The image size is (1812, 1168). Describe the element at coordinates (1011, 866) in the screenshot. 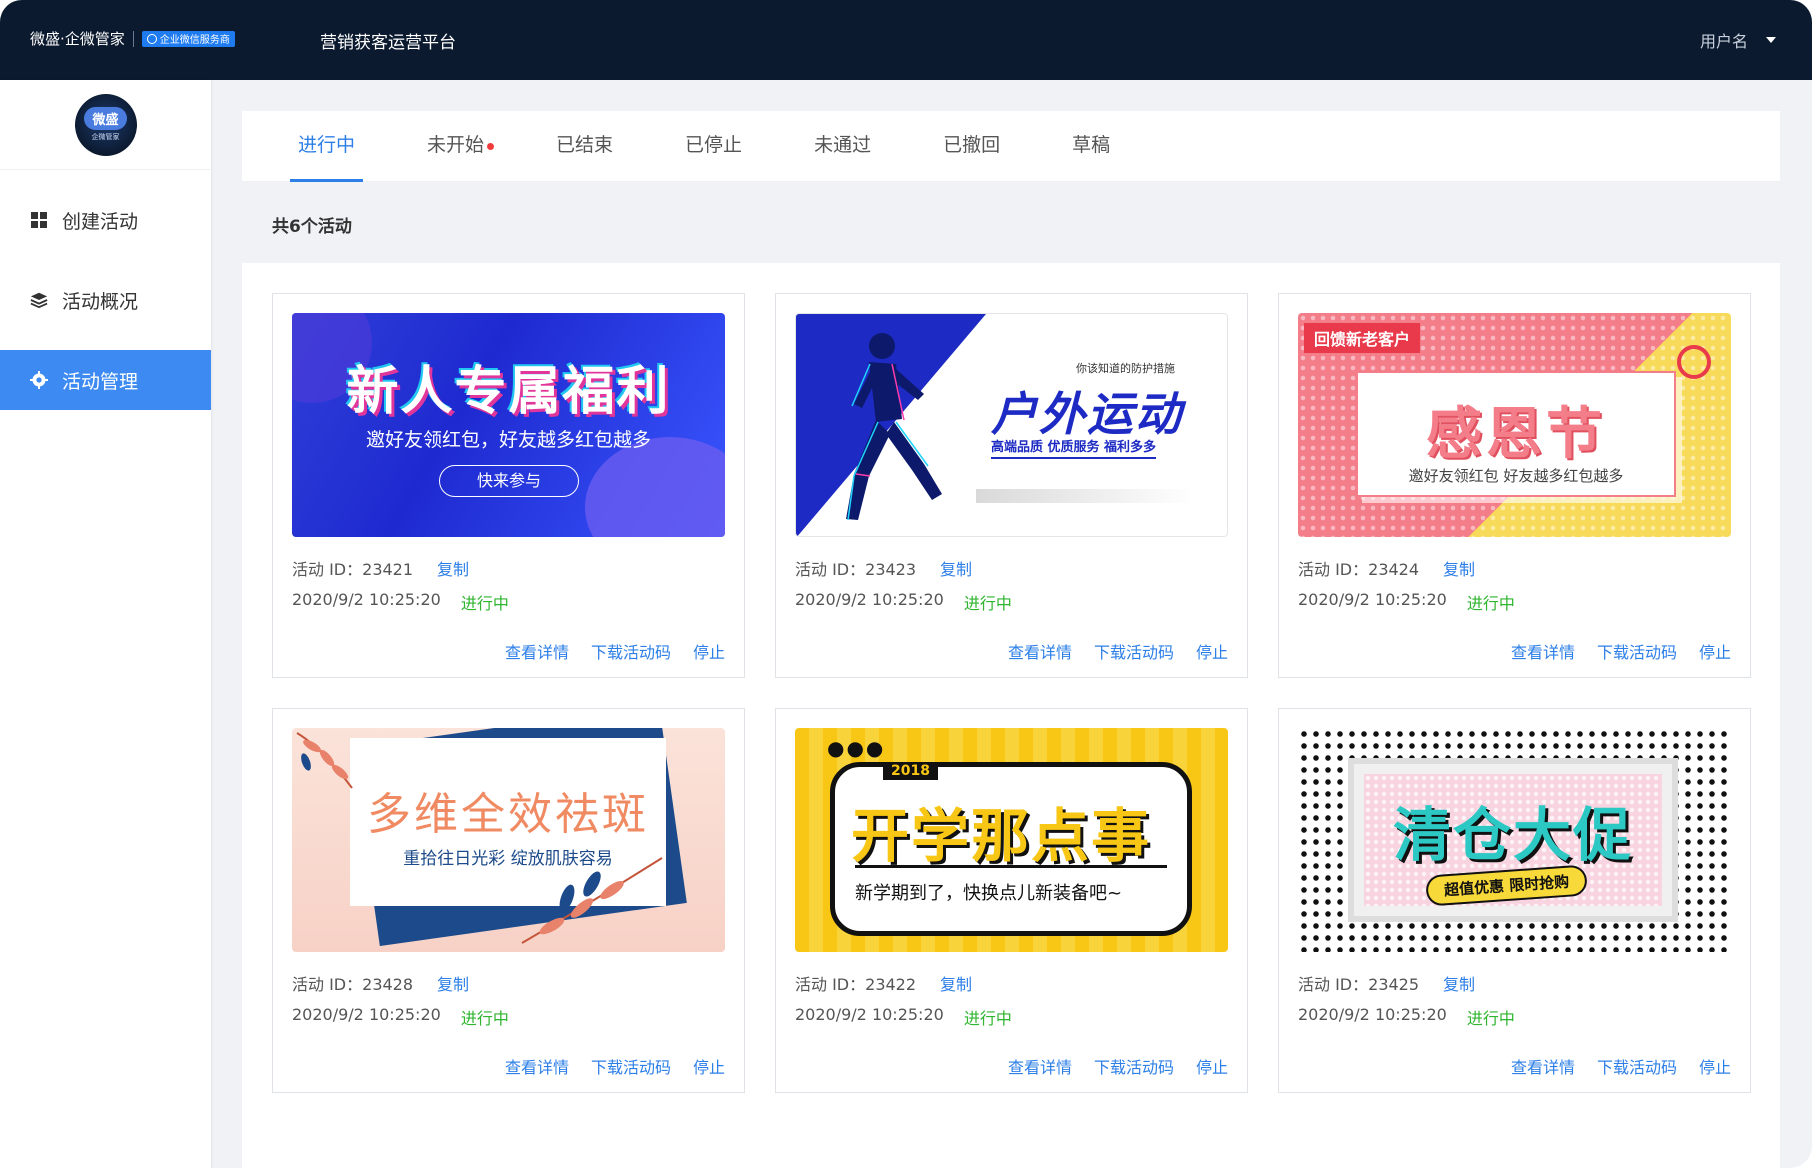

I see `banner-divider` at that location.